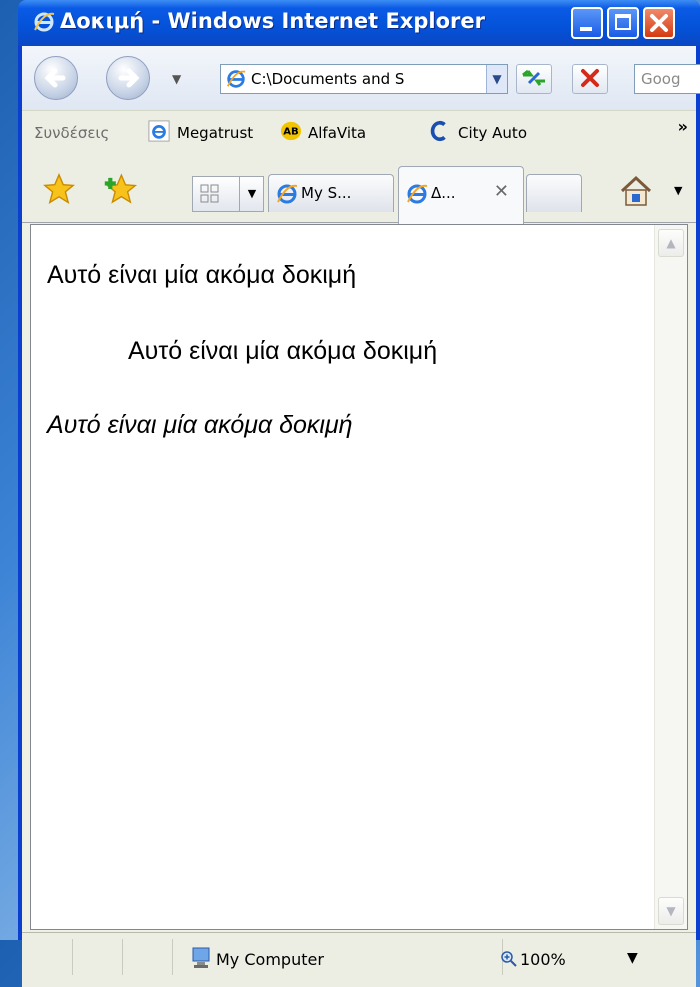 This screenshot has height=987, width=700. Describe the element at coordinates (683, 126) in the screenshot. I see `links-overflow-button: »` at that location.